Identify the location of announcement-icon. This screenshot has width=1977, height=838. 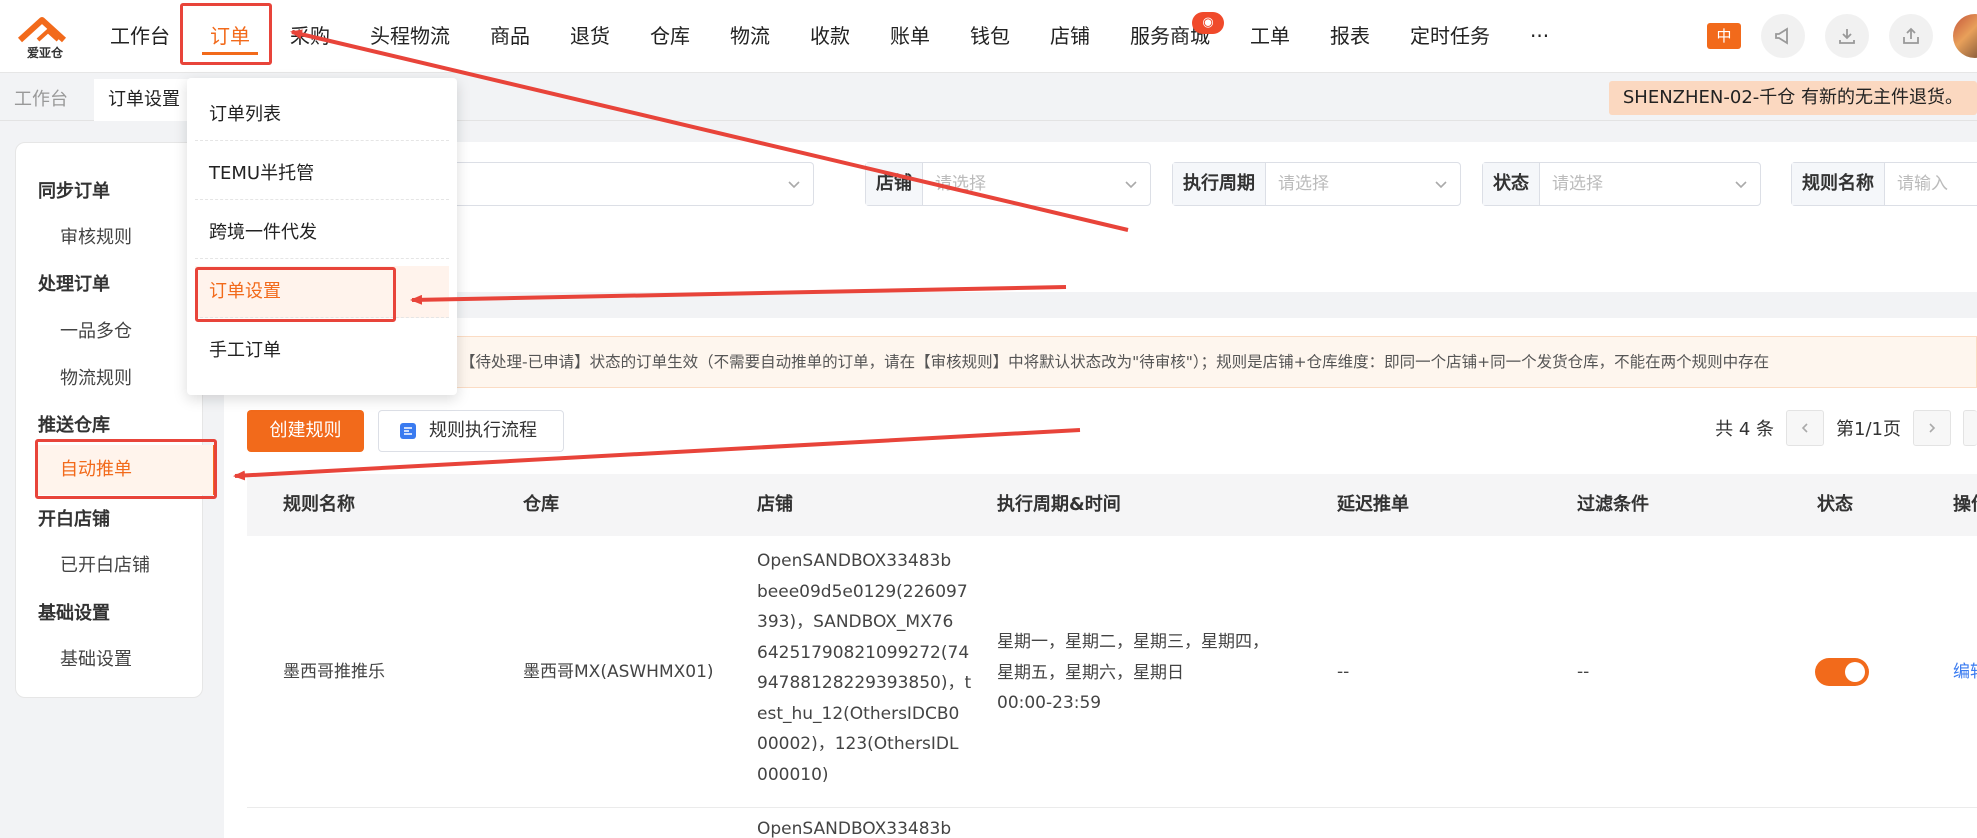
(1783, 36).